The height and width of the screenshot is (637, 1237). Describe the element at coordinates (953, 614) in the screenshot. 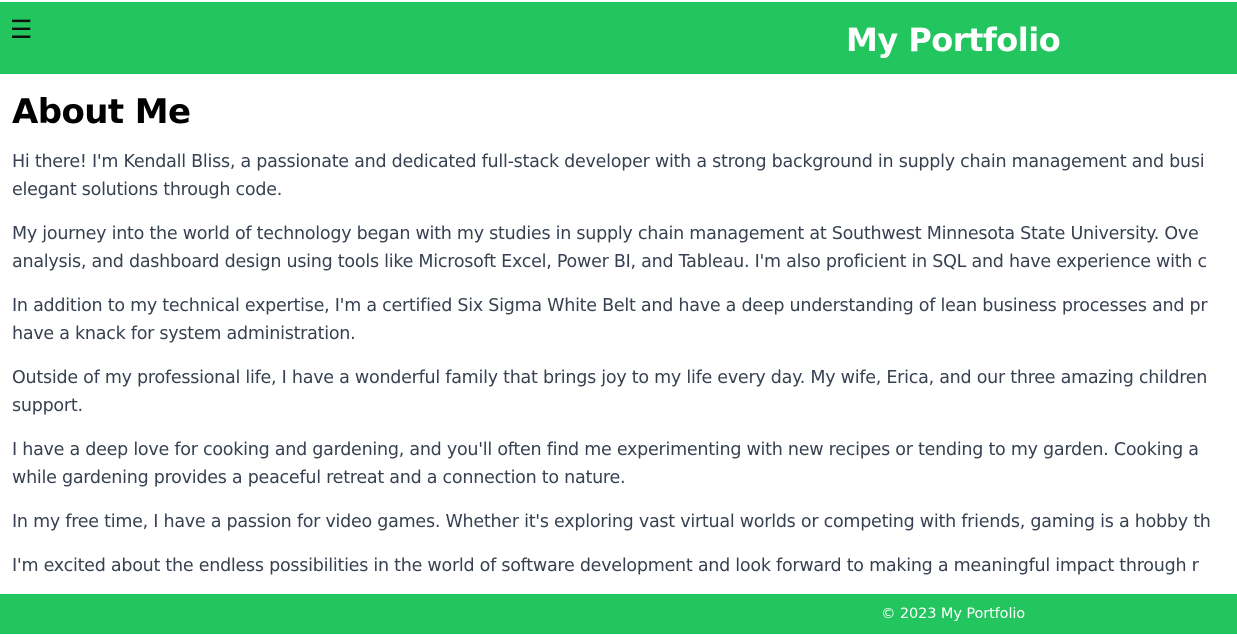

I see `copyright-text: © 2023 My Portfolio` at that location.